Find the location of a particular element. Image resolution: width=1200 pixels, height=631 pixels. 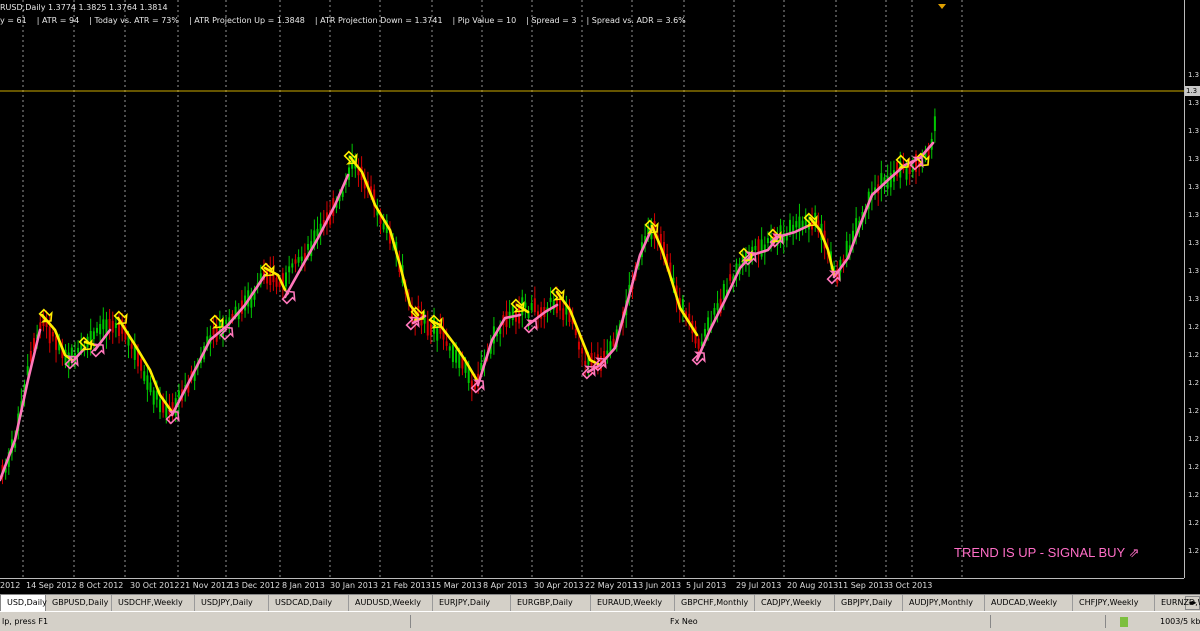

chart-tab: CHFJPY,Weekly is located at coordinates (1114, 603).